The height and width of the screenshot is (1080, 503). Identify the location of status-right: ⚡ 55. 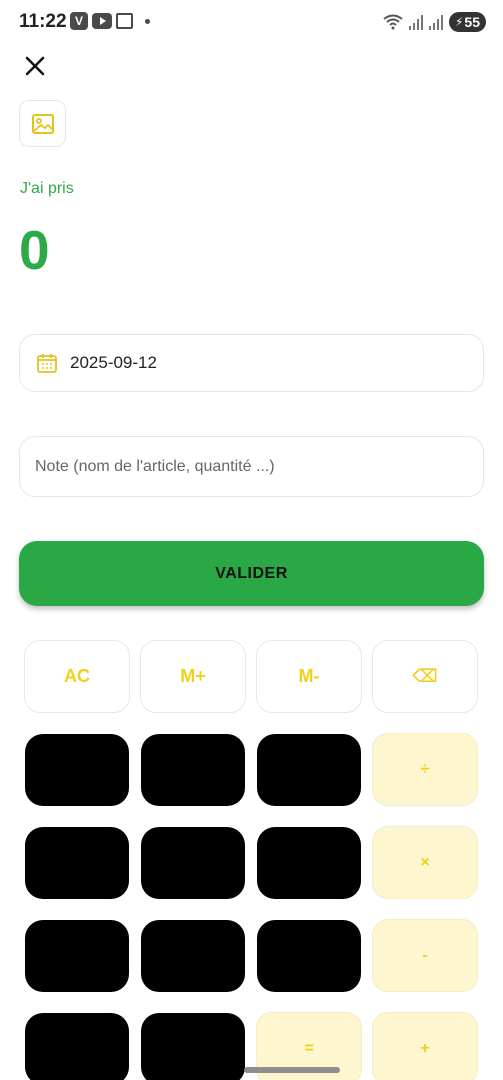
(434, 22).